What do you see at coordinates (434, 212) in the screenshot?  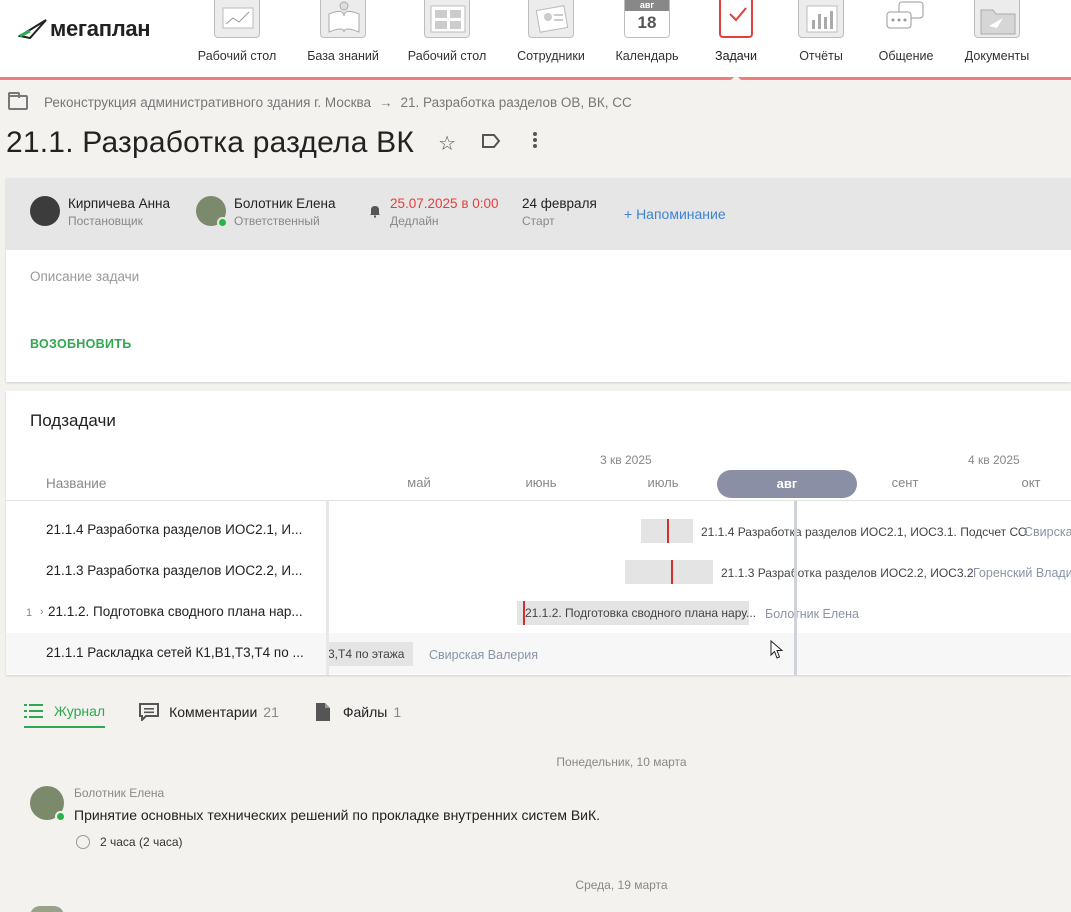 I see `deadline: 25.07.2025 в 0:00 Дедлайн` at bounding box center [434, 212].